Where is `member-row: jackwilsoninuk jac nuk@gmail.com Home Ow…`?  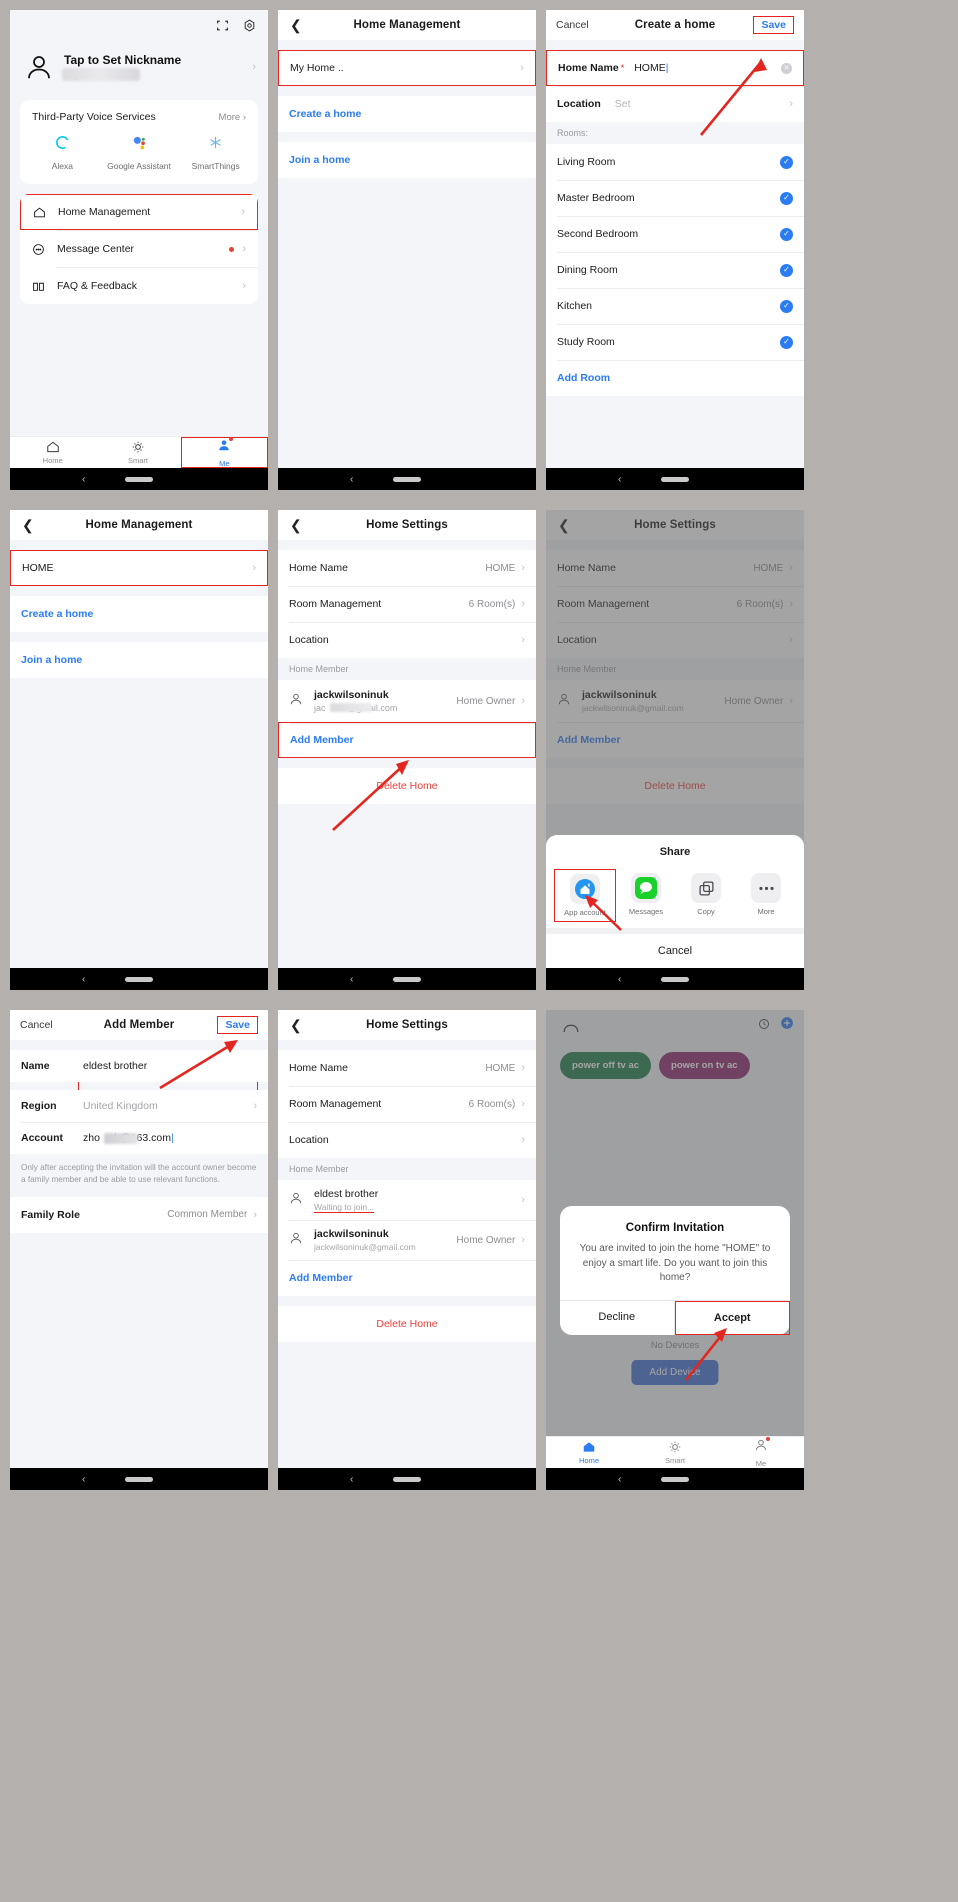
member-row: jackwilsoninuk jac nuk@gmail.com Home Ow… is located at coordinates (407, 701).